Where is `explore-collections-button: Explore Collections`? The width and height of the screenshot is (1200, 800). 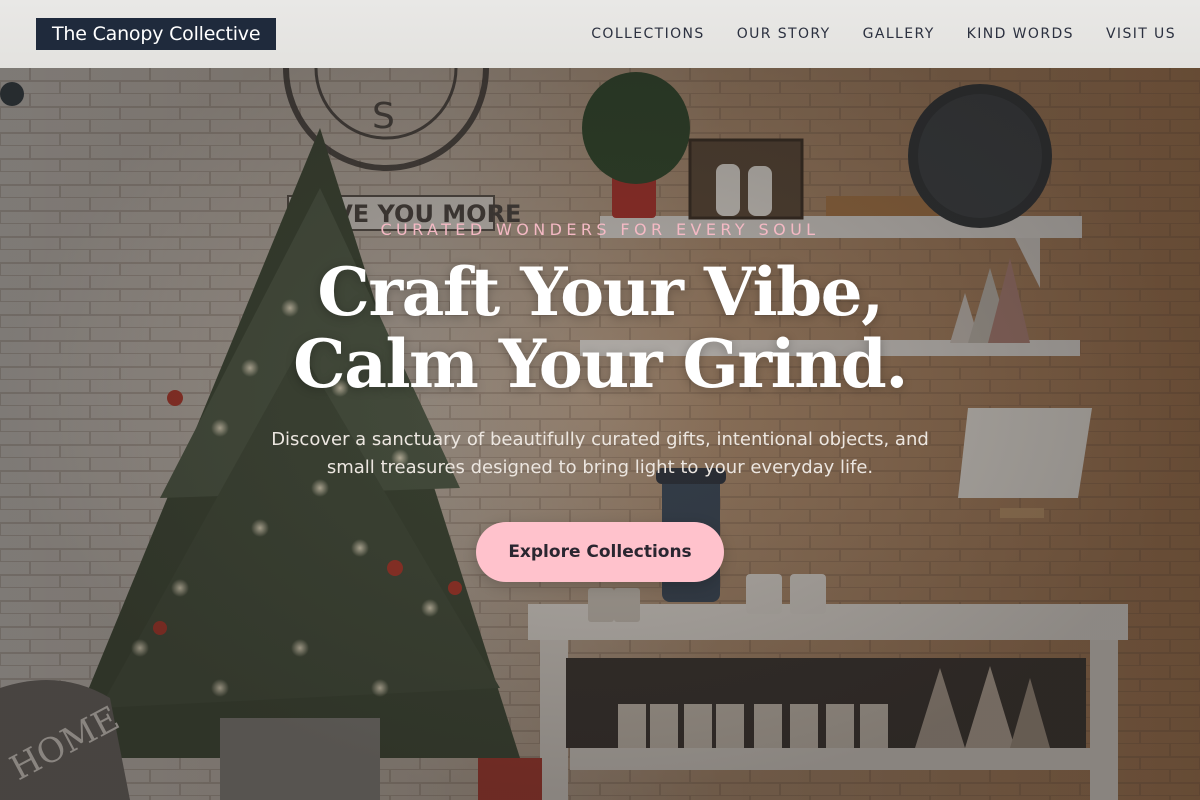
explore-collections-button: Explore Collections is located at coordinates (600, 552).